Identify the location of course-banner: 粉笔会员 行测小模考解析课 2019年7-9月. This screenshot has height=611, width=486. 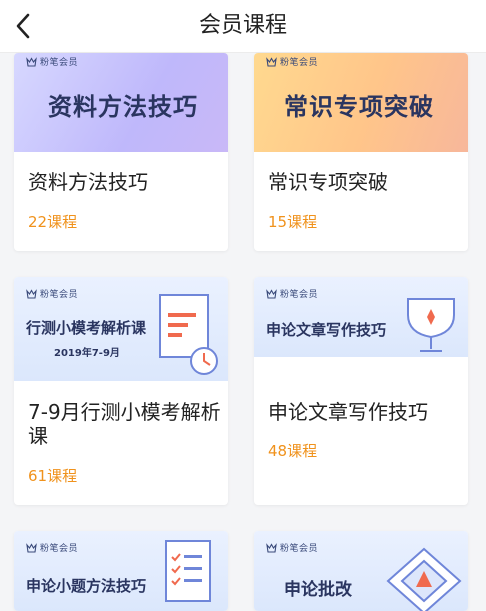
(121, 329).